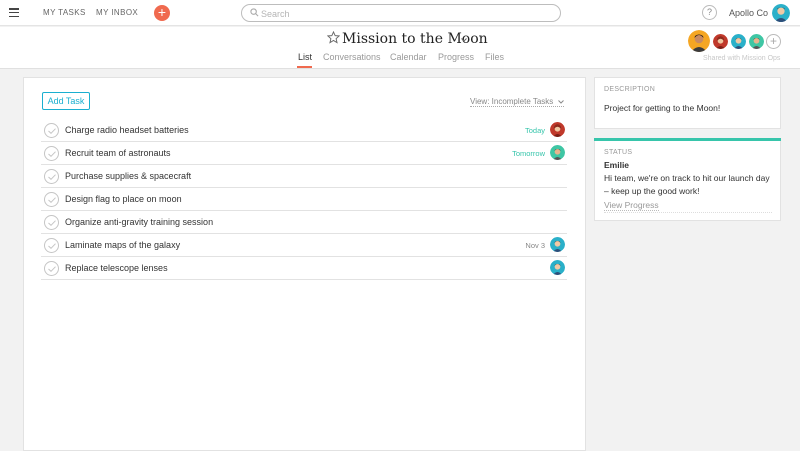 The width and height of the screenshot is (800, 451). I want to click on tab-conversations: Conversations, so click(352, 57).